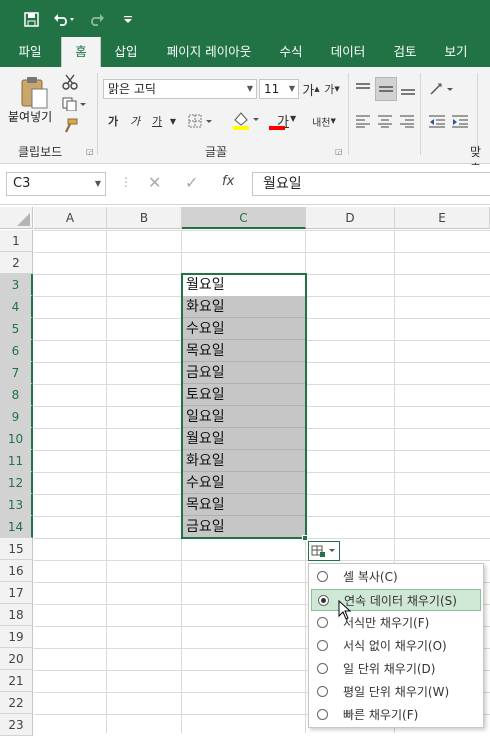 Image resolution: width=490 pixels, height=736 pixels. I want to click on autofill-menu-item: 빠른 채우기(F), so click(396, 715).